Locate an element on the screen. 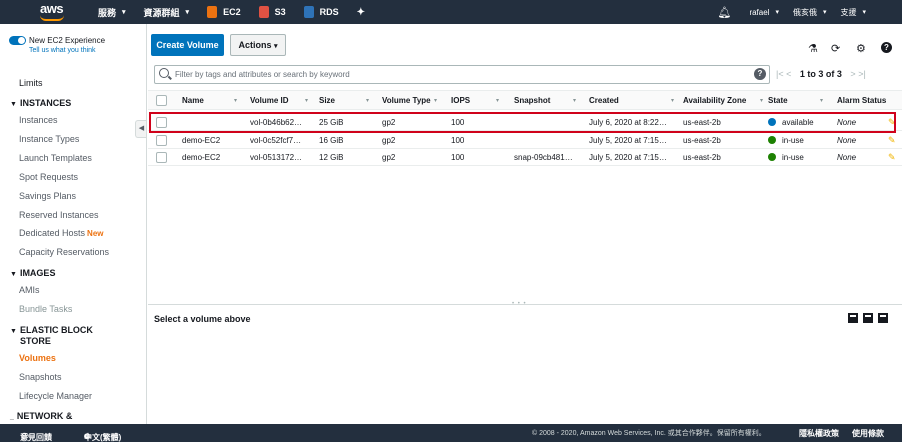  sidebar-item-instances: Instances is located at coordinates (38, 120).